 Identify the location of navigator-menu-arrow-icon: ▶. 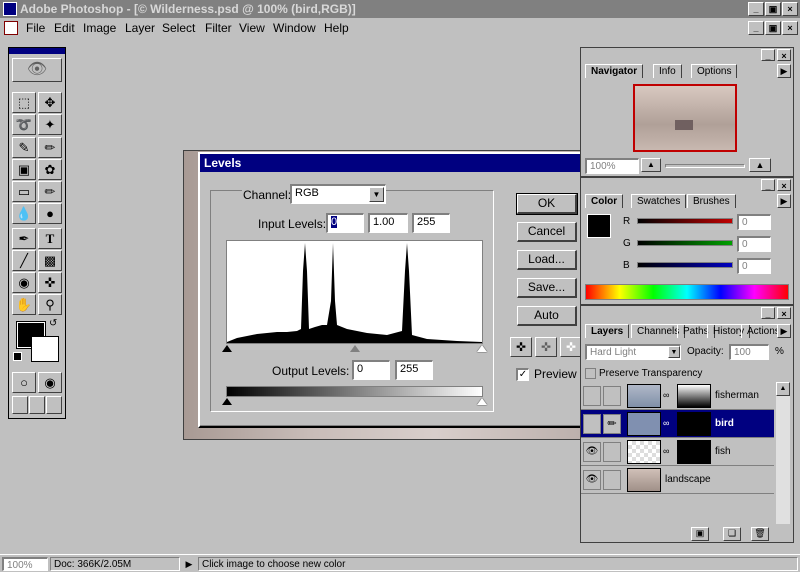
(784, 71).